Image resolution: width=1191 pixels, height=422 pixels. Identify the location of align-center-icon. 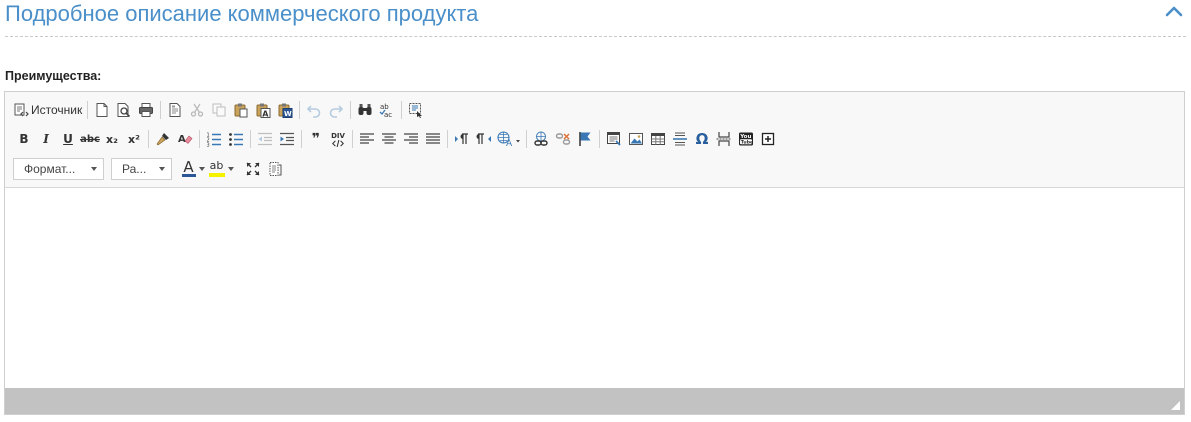
(389, 138).